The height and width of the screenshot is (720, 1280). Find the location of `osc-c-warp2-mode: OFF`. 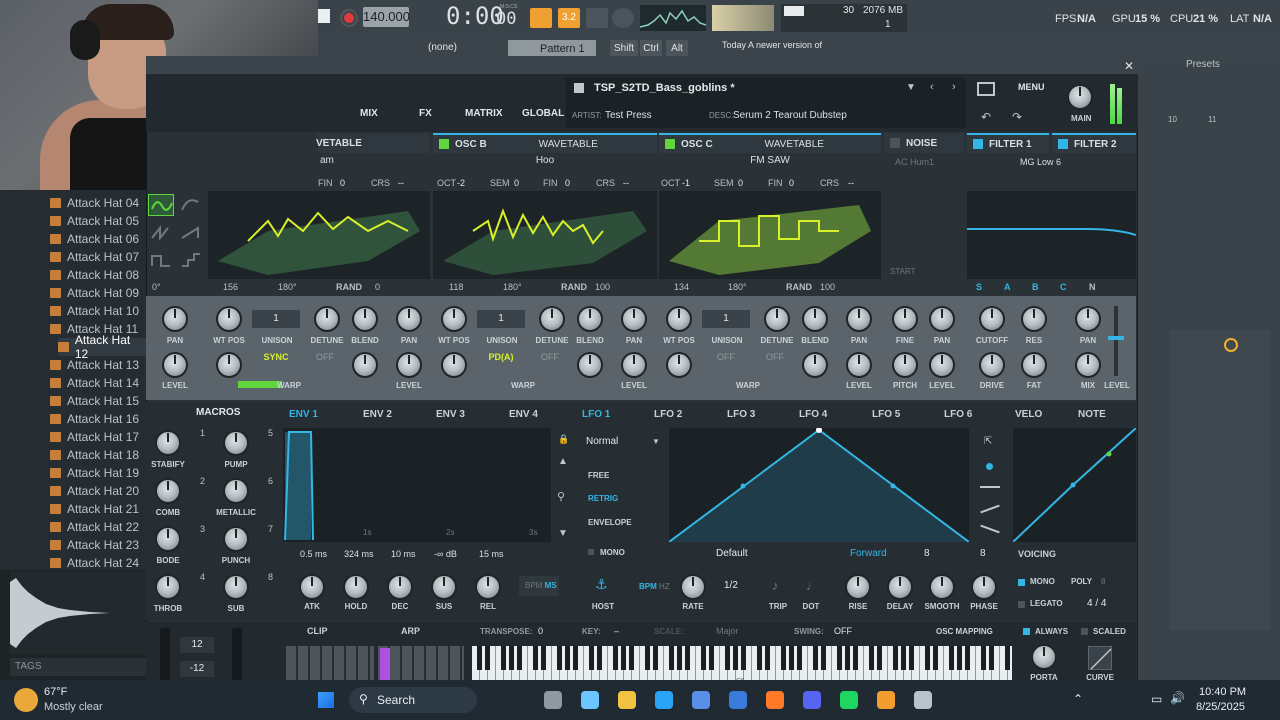

osc-c-warp2-mode: OFF is located at coordinates (775, 360).